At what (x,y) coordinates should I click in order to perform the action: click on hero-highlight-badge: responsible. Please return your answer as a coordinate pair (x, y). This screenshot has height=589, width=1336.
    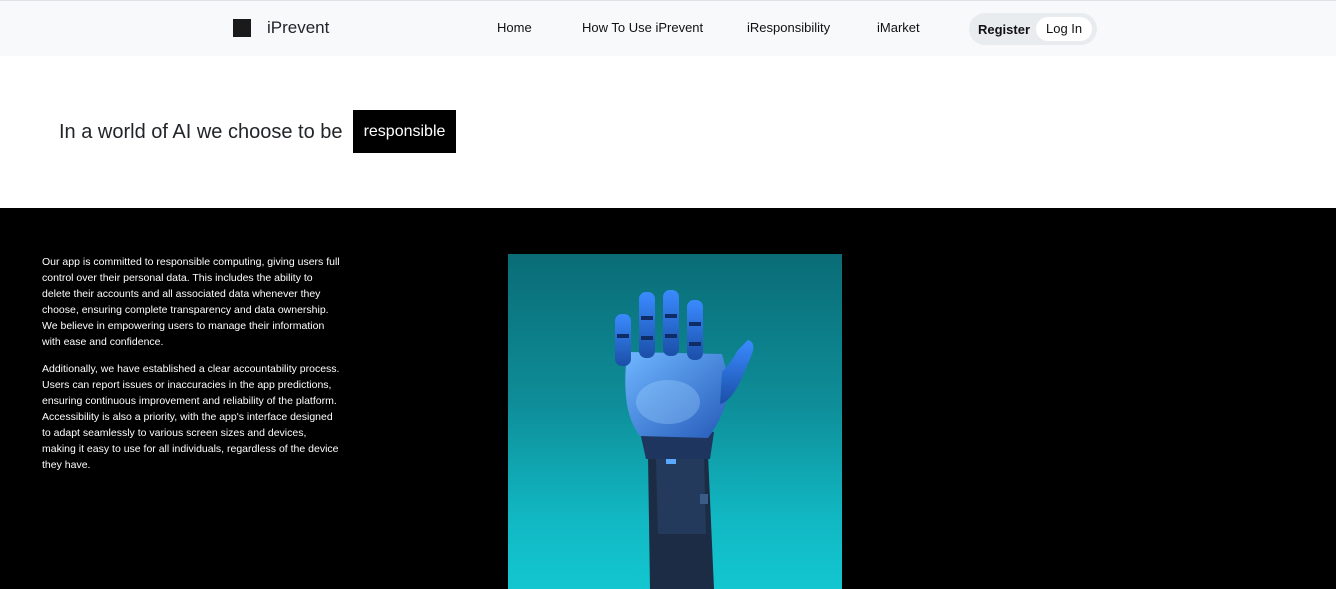
    Looking at the image, I should click on (404, 131).